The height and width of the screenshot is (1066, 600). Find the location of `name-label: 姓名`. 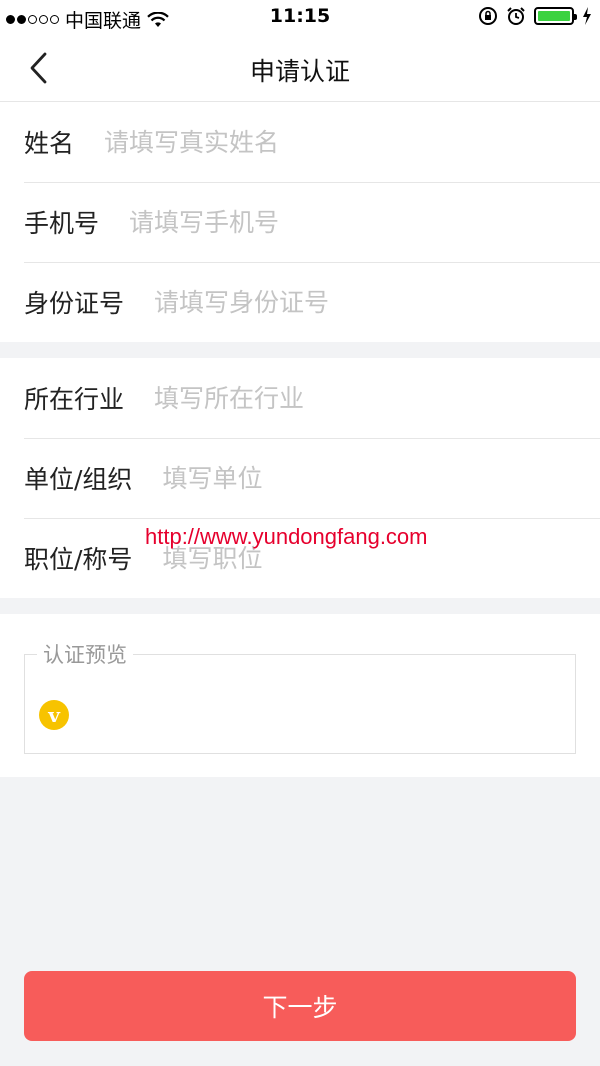

name-label: 姓名 is located at coordinates (49, 143).